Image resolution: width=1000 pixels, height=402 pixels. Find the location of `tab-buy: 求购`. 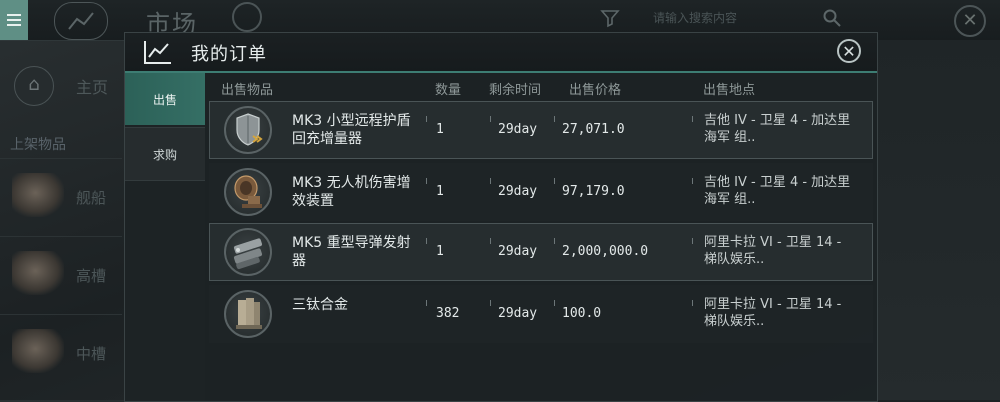

tab-buy: 求购 is located at coordinates (165, 154).